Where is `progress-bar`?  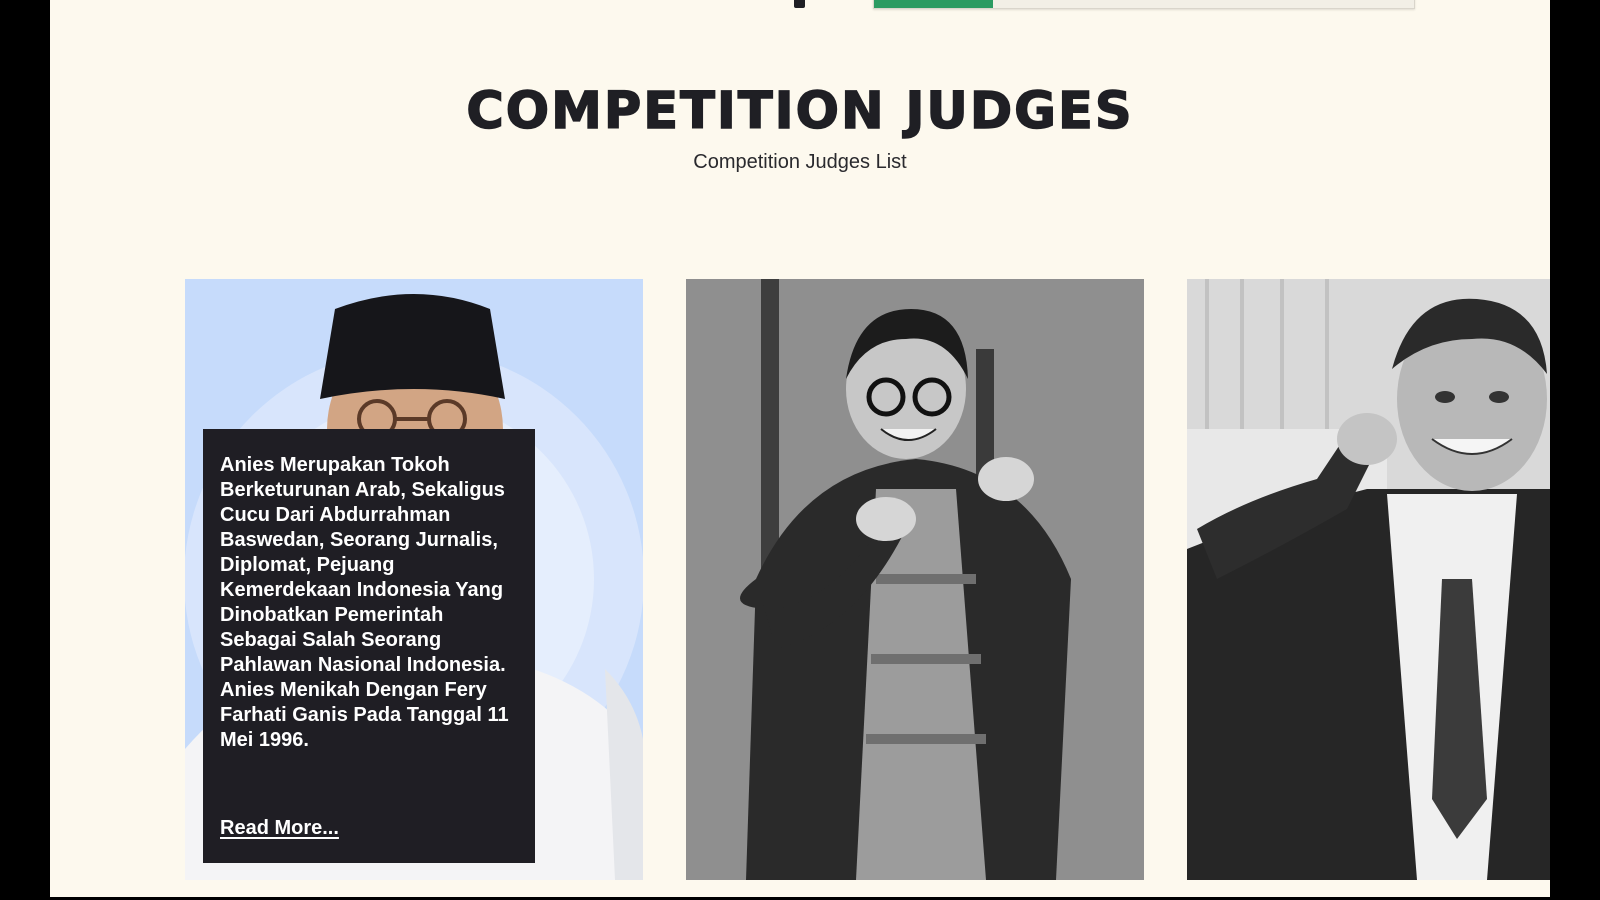 progress-bar is located at coordinates (1144, 4).